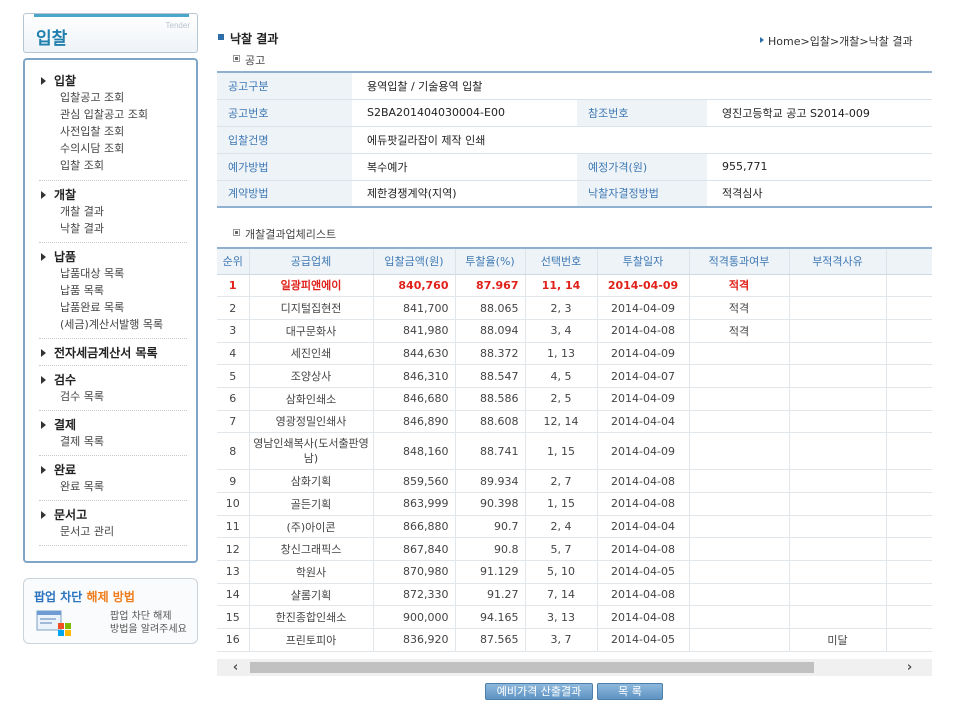  I want to click on col-header-amount: 입찰금액(원), so click(414, 261).